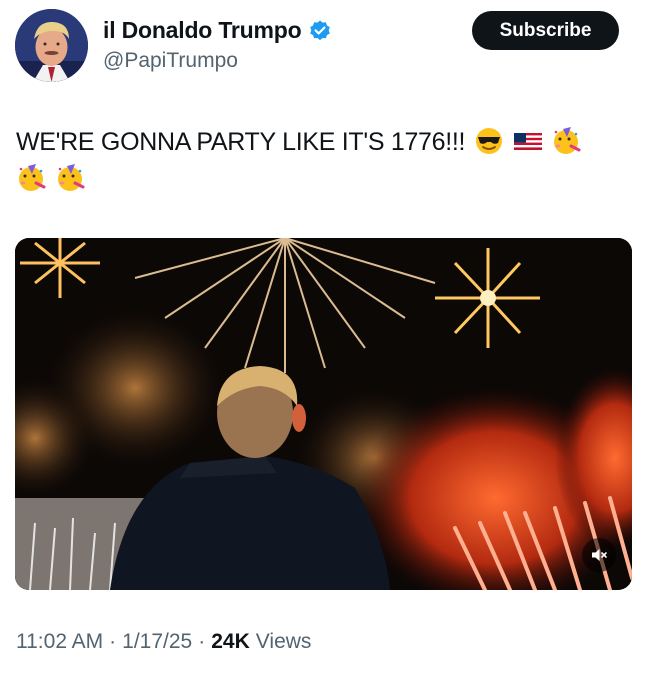  I want to click on verified-badge-icon, so click(320, 31).